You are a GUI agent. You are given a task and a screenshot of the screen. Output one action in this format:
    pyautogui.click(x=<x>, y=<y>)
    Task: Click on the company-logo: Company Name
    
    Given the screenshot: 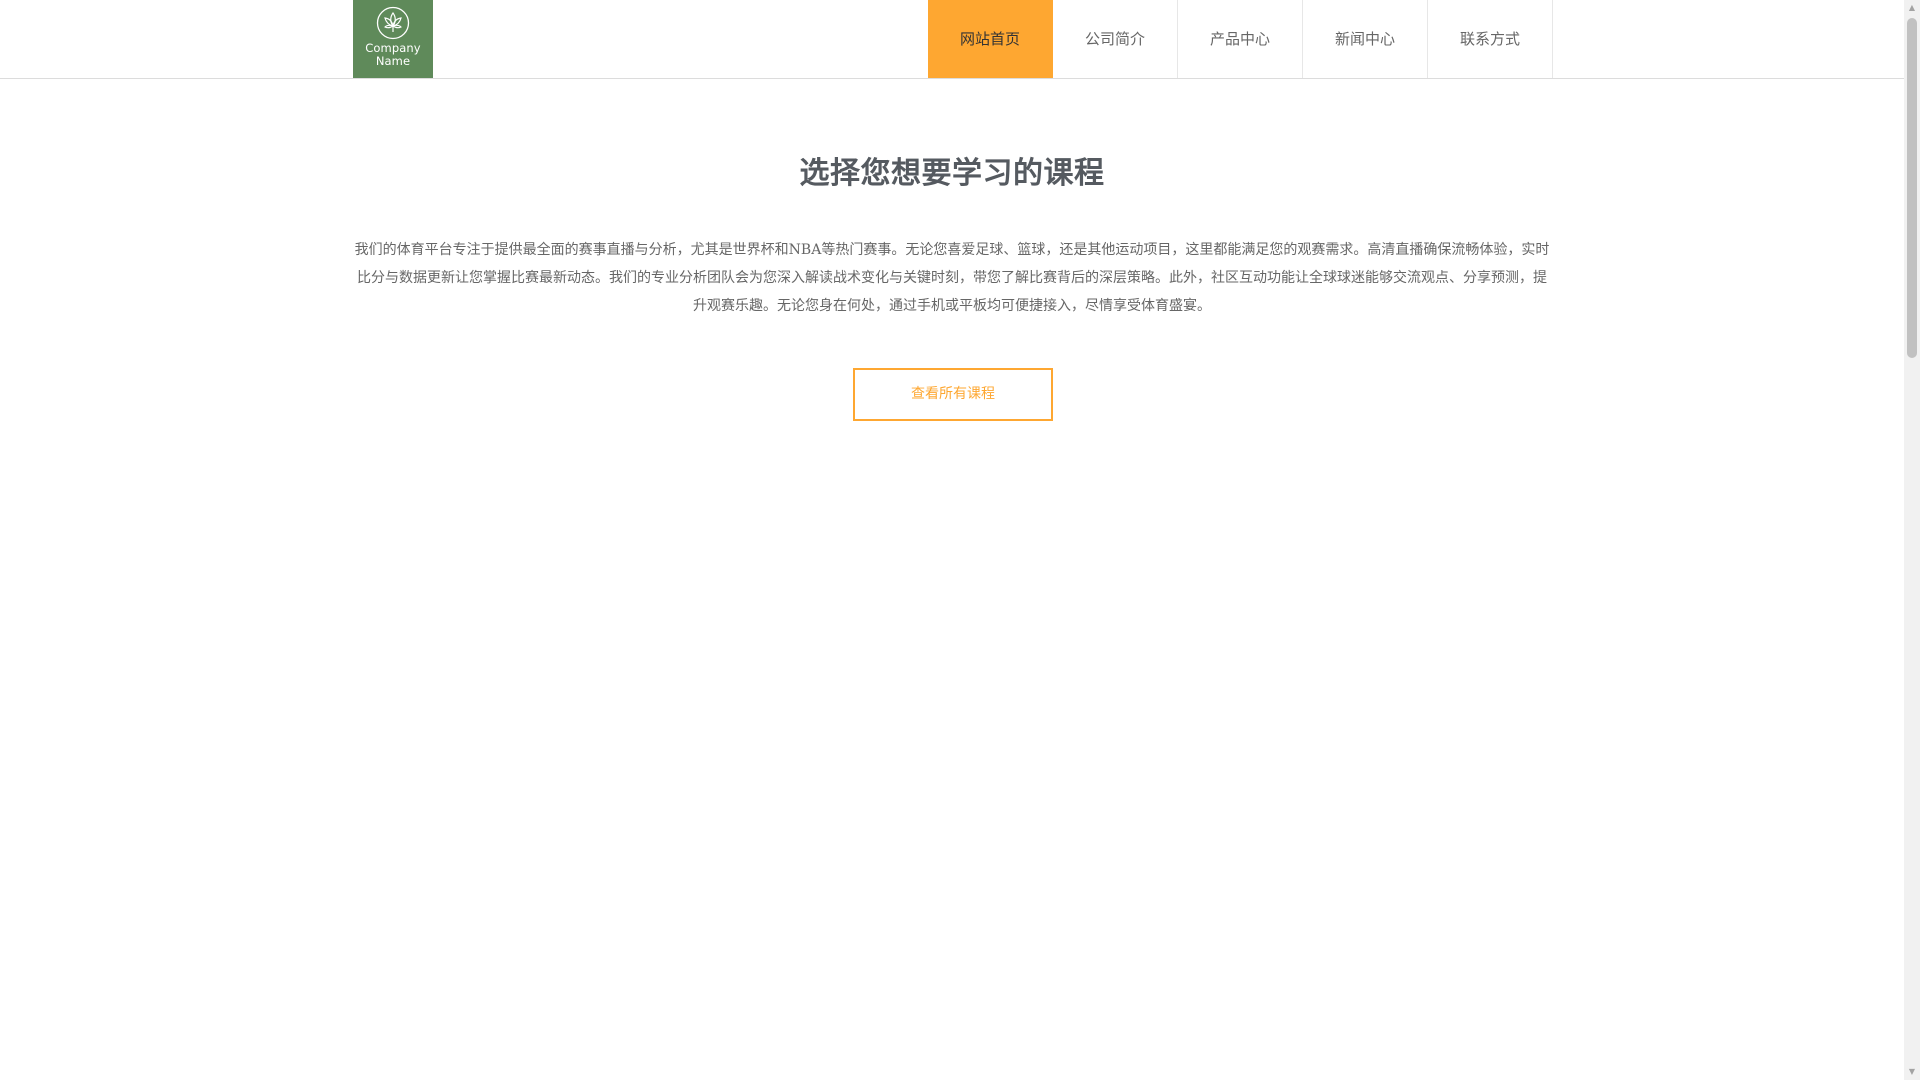 What is the action you would take?
    pyautogui.click(x=393, y=39)
    